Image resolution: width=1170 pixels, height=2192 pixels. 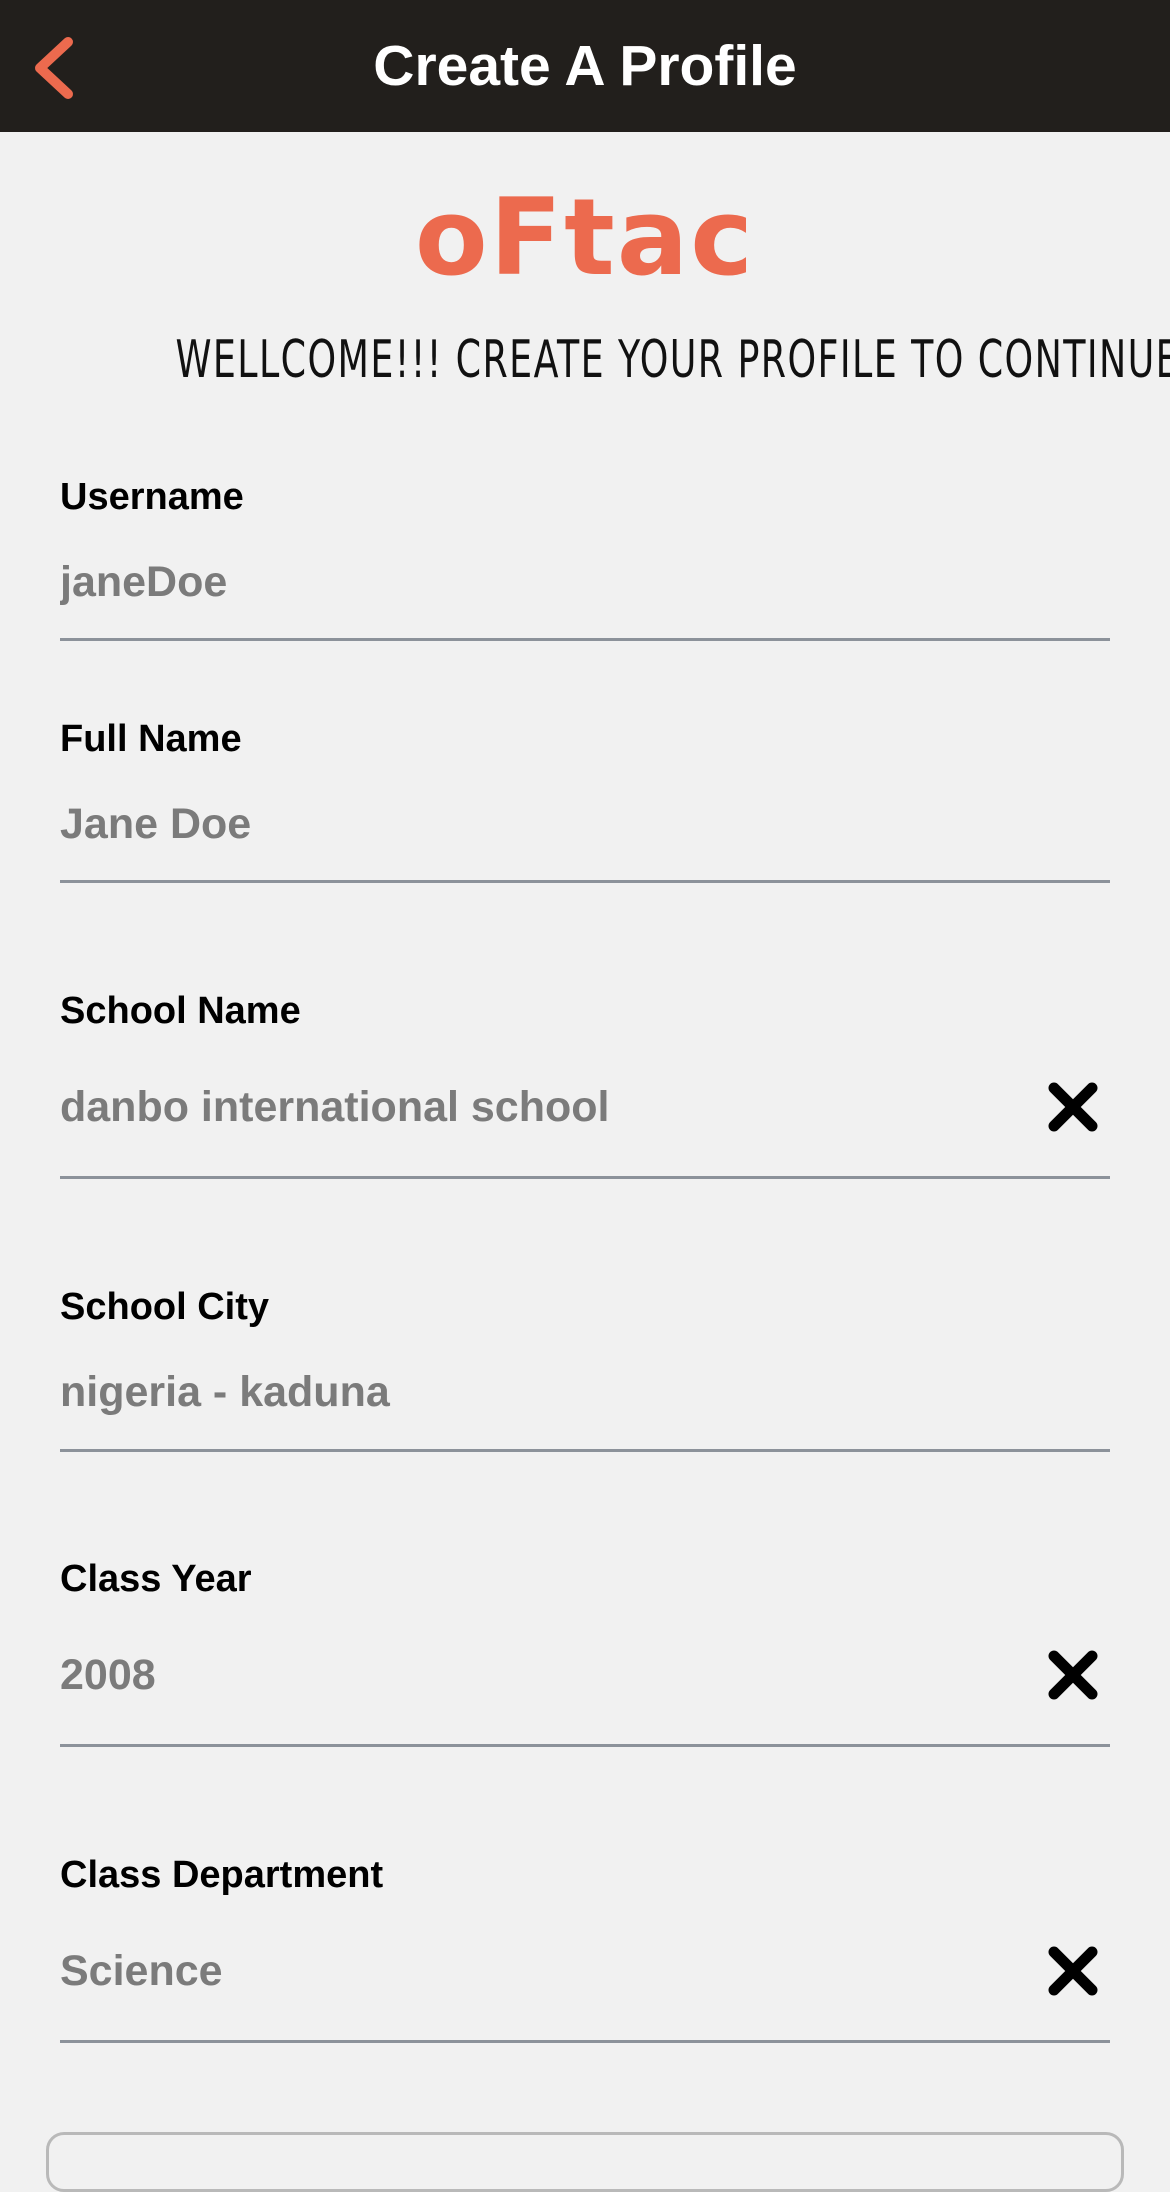 I want to click on full-name-input, so click(x=540, y=824).